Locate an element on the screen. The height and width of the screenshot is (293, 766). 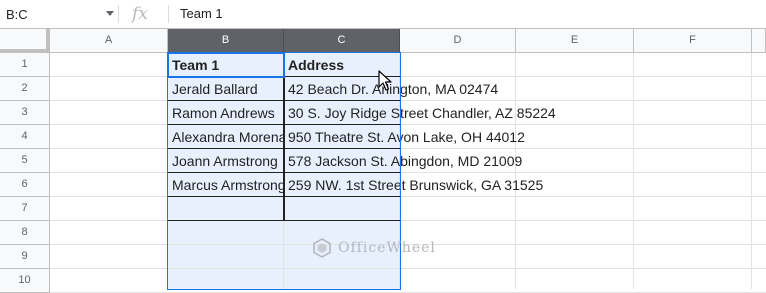
row-header-10: 10 is located at coordinates (25, 281).